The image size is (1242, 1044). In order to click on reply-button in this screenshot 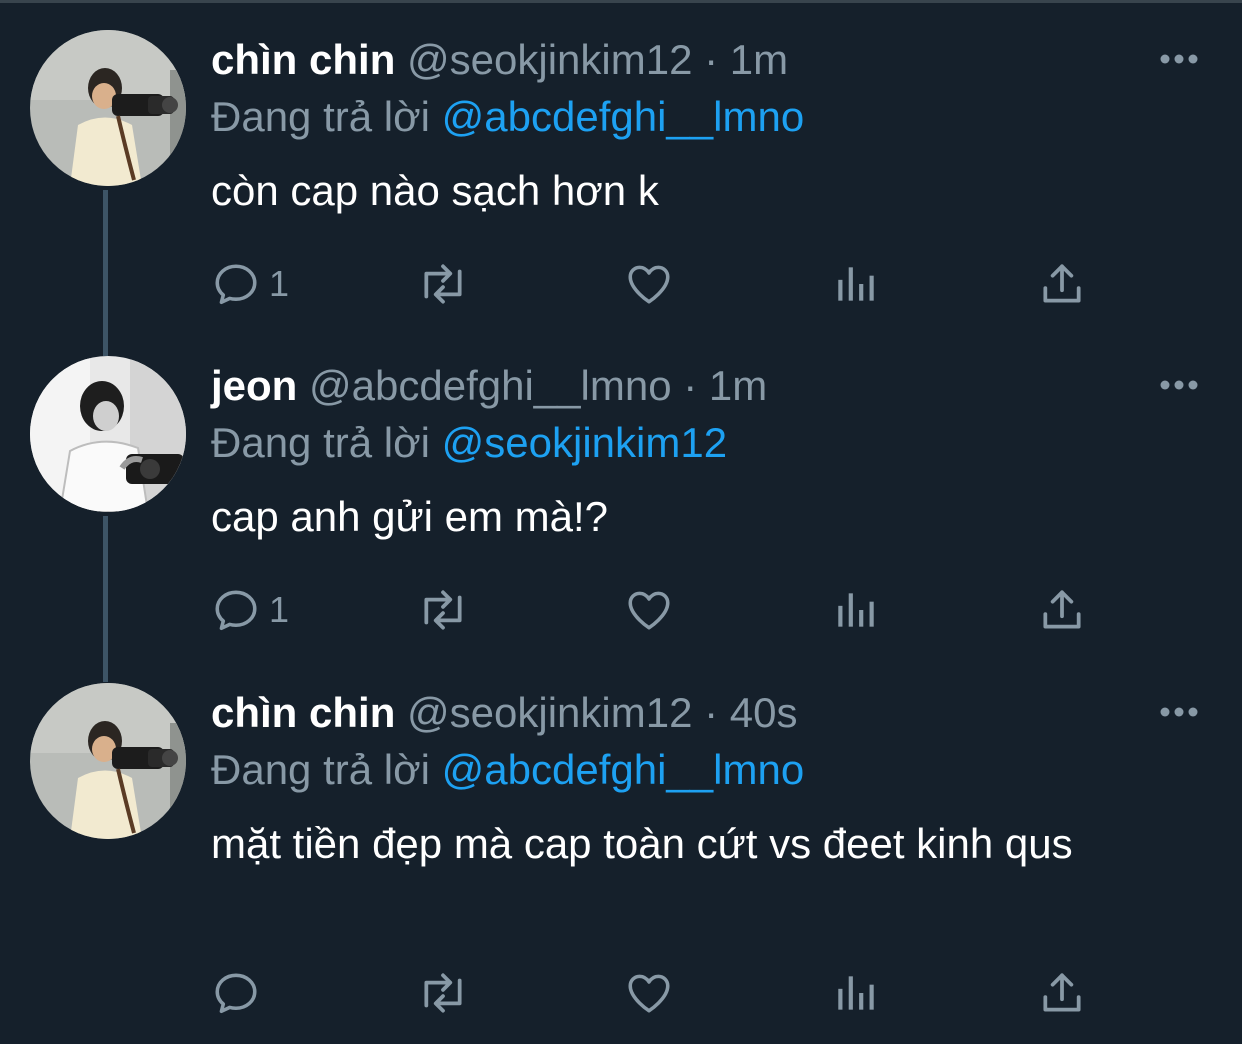, I will do `click(240, 993)`.